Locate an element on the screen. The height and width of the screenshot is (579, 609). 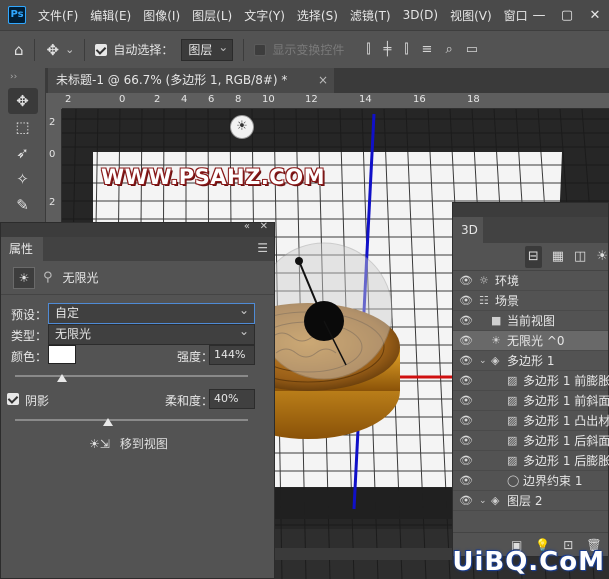
menu-filter: 滤镜(T) is located at coordinates (370, 15).